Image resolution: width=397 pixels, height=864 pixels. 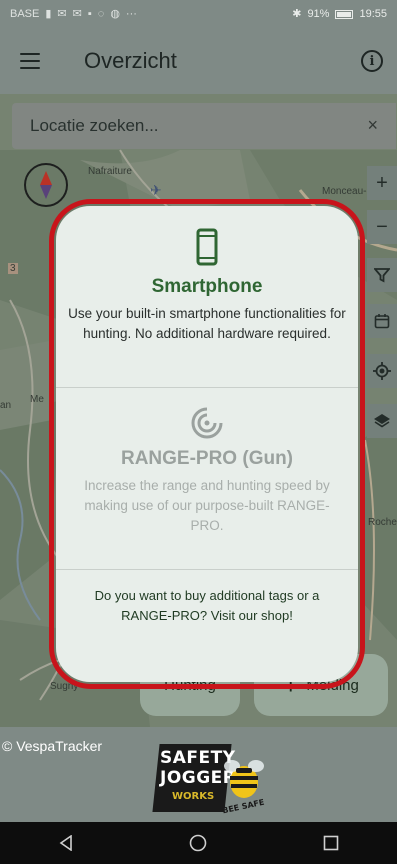 I want to click on search-bar: ×, so click(x=204, y=126).